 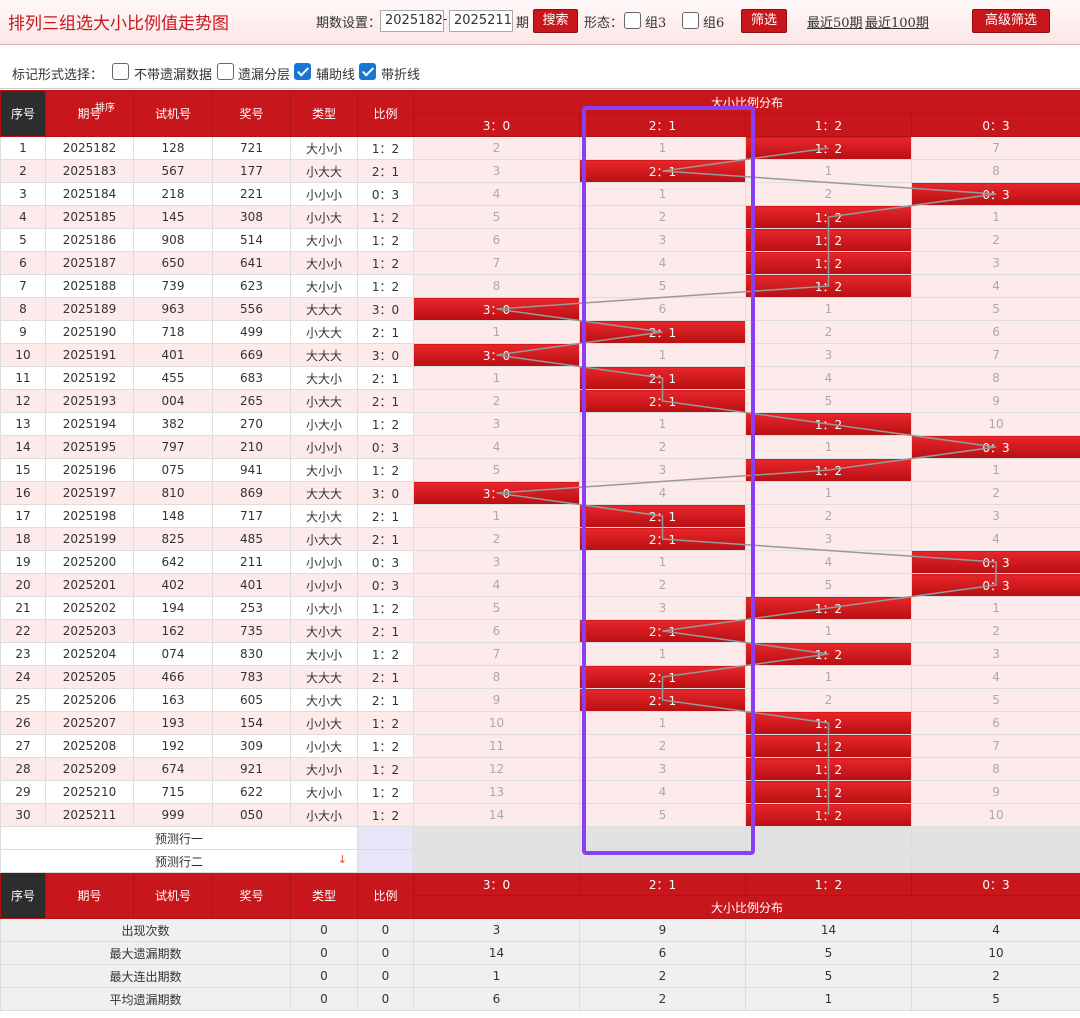 I want to click on g6-checkbox, so click(x=690, y=20).